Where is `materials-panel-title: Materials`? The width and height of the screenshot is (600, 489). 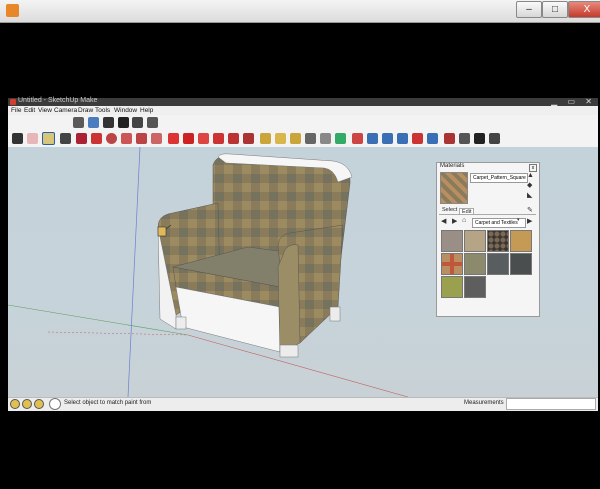 materials-panel-title: Materials is located at coordinates (452, 166).